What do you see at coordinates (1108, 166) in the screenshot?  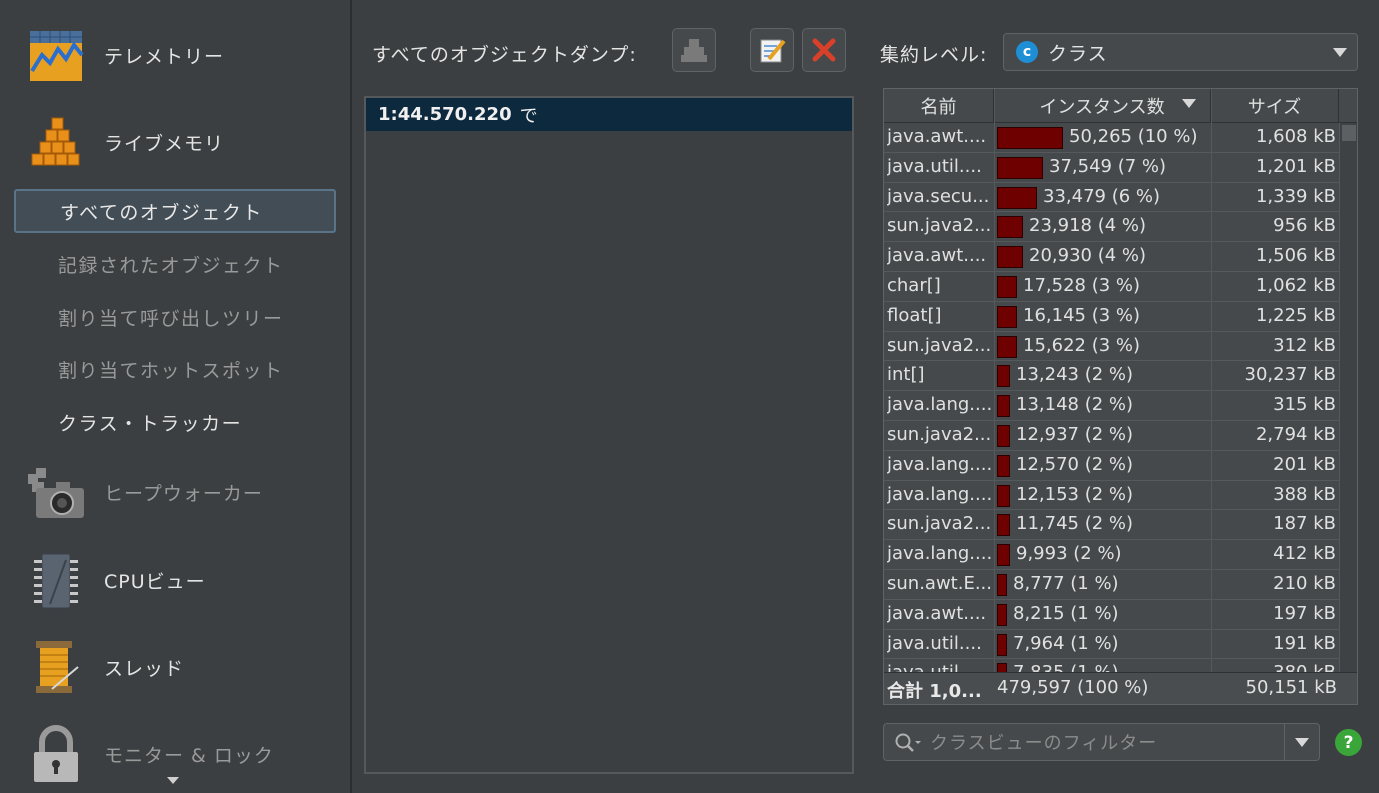 I see `instance-count: 37,549 (7 %)` at bounding box center [1108, 166].